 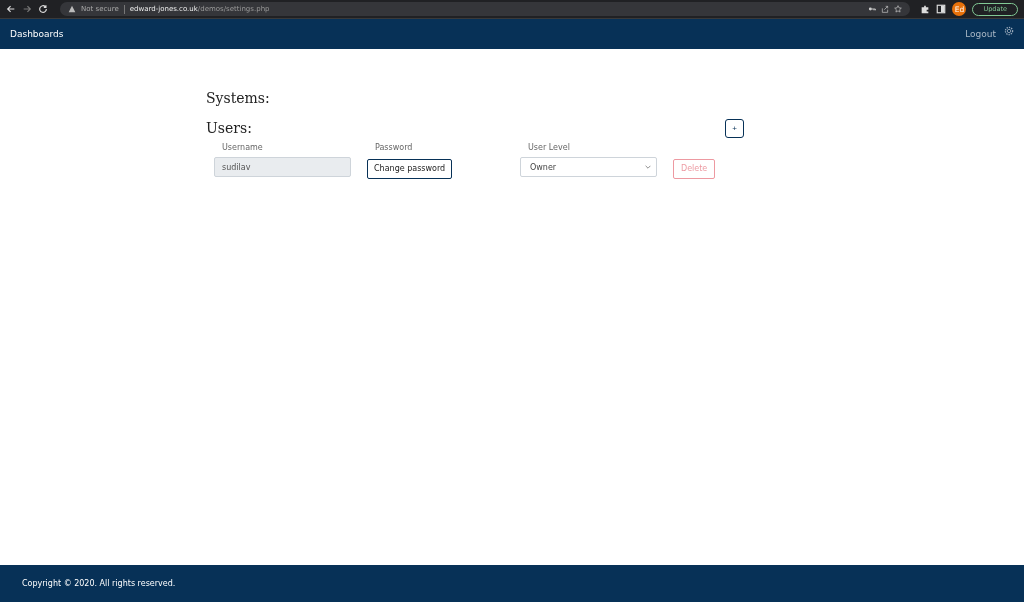 What do you see at coordinates (410, 168) in the screenshot?
I see `change-password-button: Change password` at bounding box center [410, 168].